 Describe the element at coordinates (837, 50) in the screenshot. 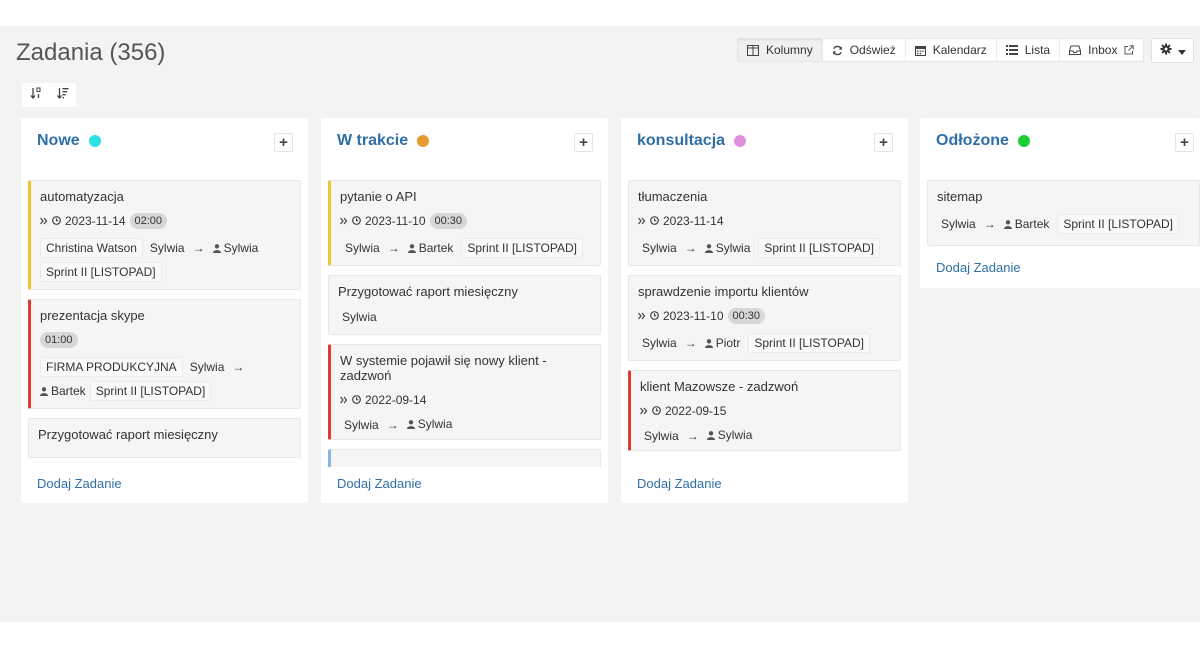

I see `refresh-icon` at that location.